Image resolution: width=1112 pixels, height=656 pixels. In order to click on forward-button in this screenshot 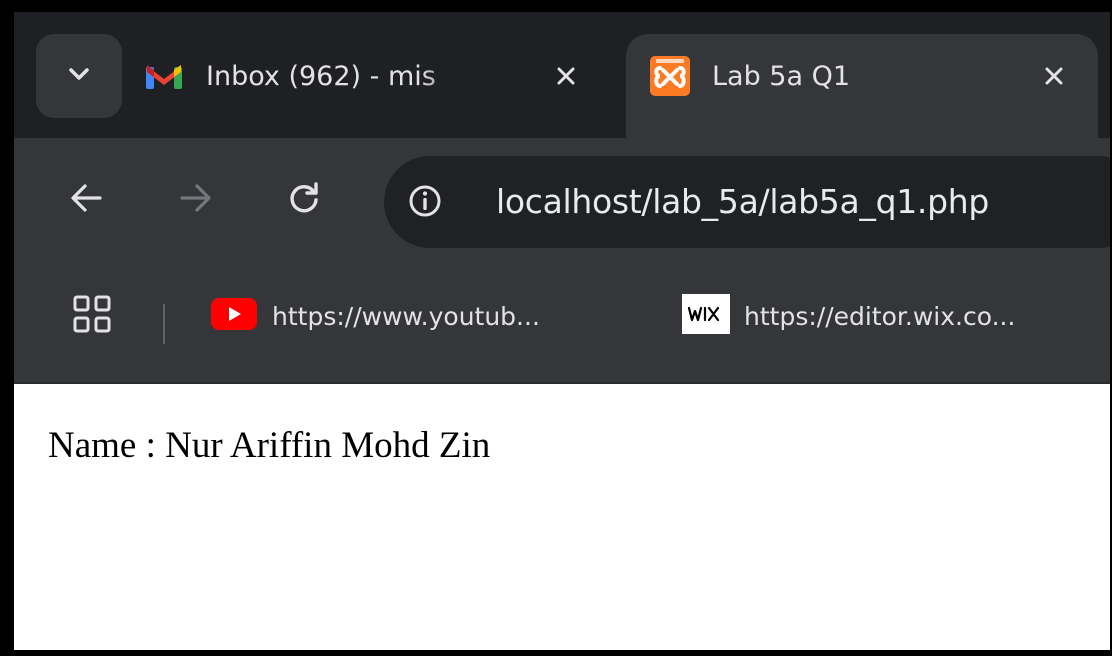, I will do `click(196, 200)`.